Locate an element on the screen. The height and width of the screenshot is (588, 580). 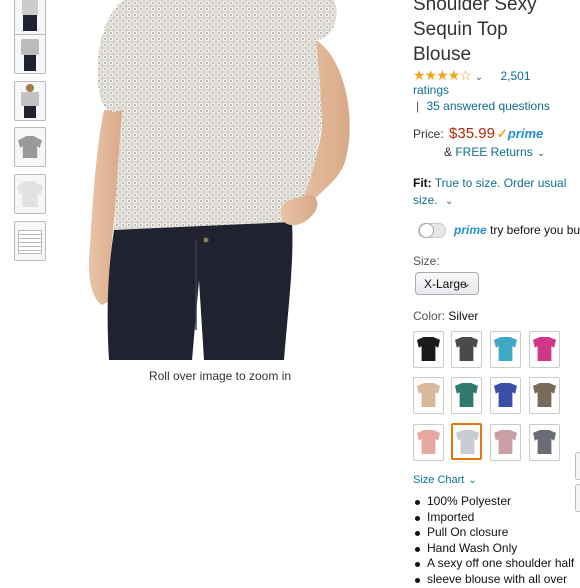
fit-link: True to size. Order usual size. is located at coordinates (489, 191).